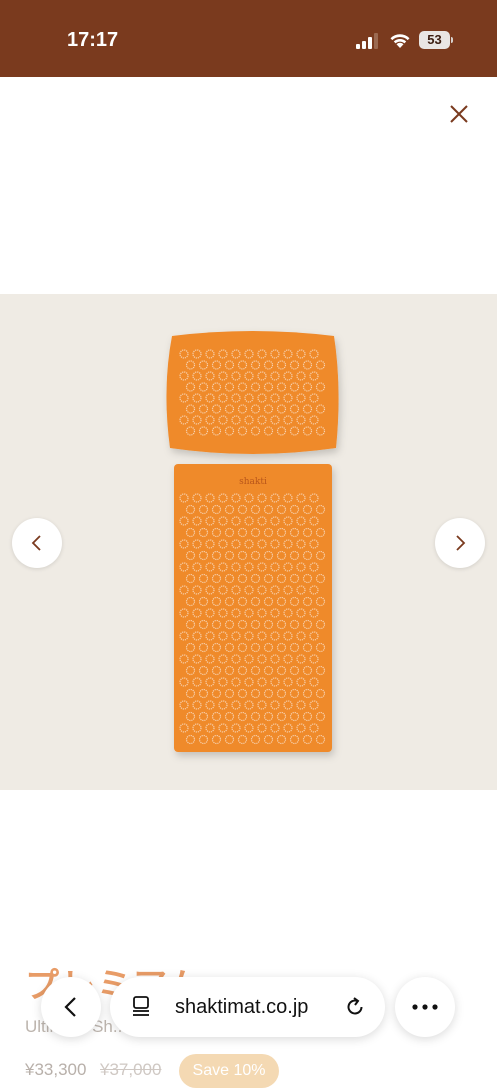 The height and width of the screenshot is (1088, 497). What do you see at coordinates (367, 41) in the screenshot?
I see `cellular-signal-icon` at bounding box center [367, 41].